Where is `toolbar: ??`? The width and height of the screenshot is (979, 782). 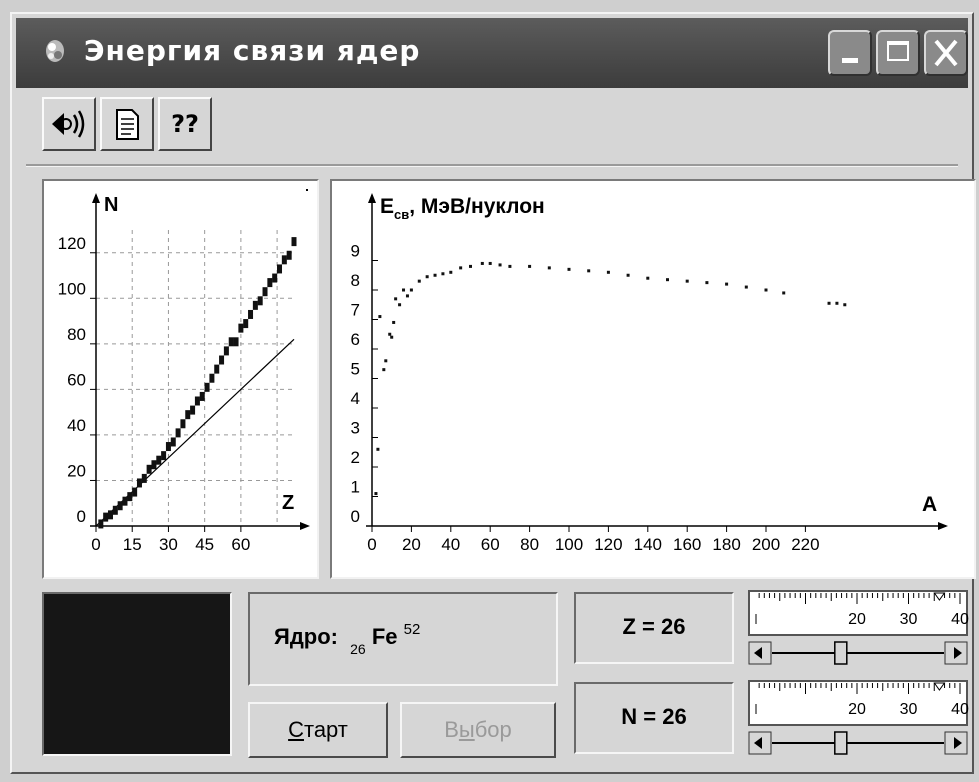 toolbar: ?? is located at coordinates (129, 125).